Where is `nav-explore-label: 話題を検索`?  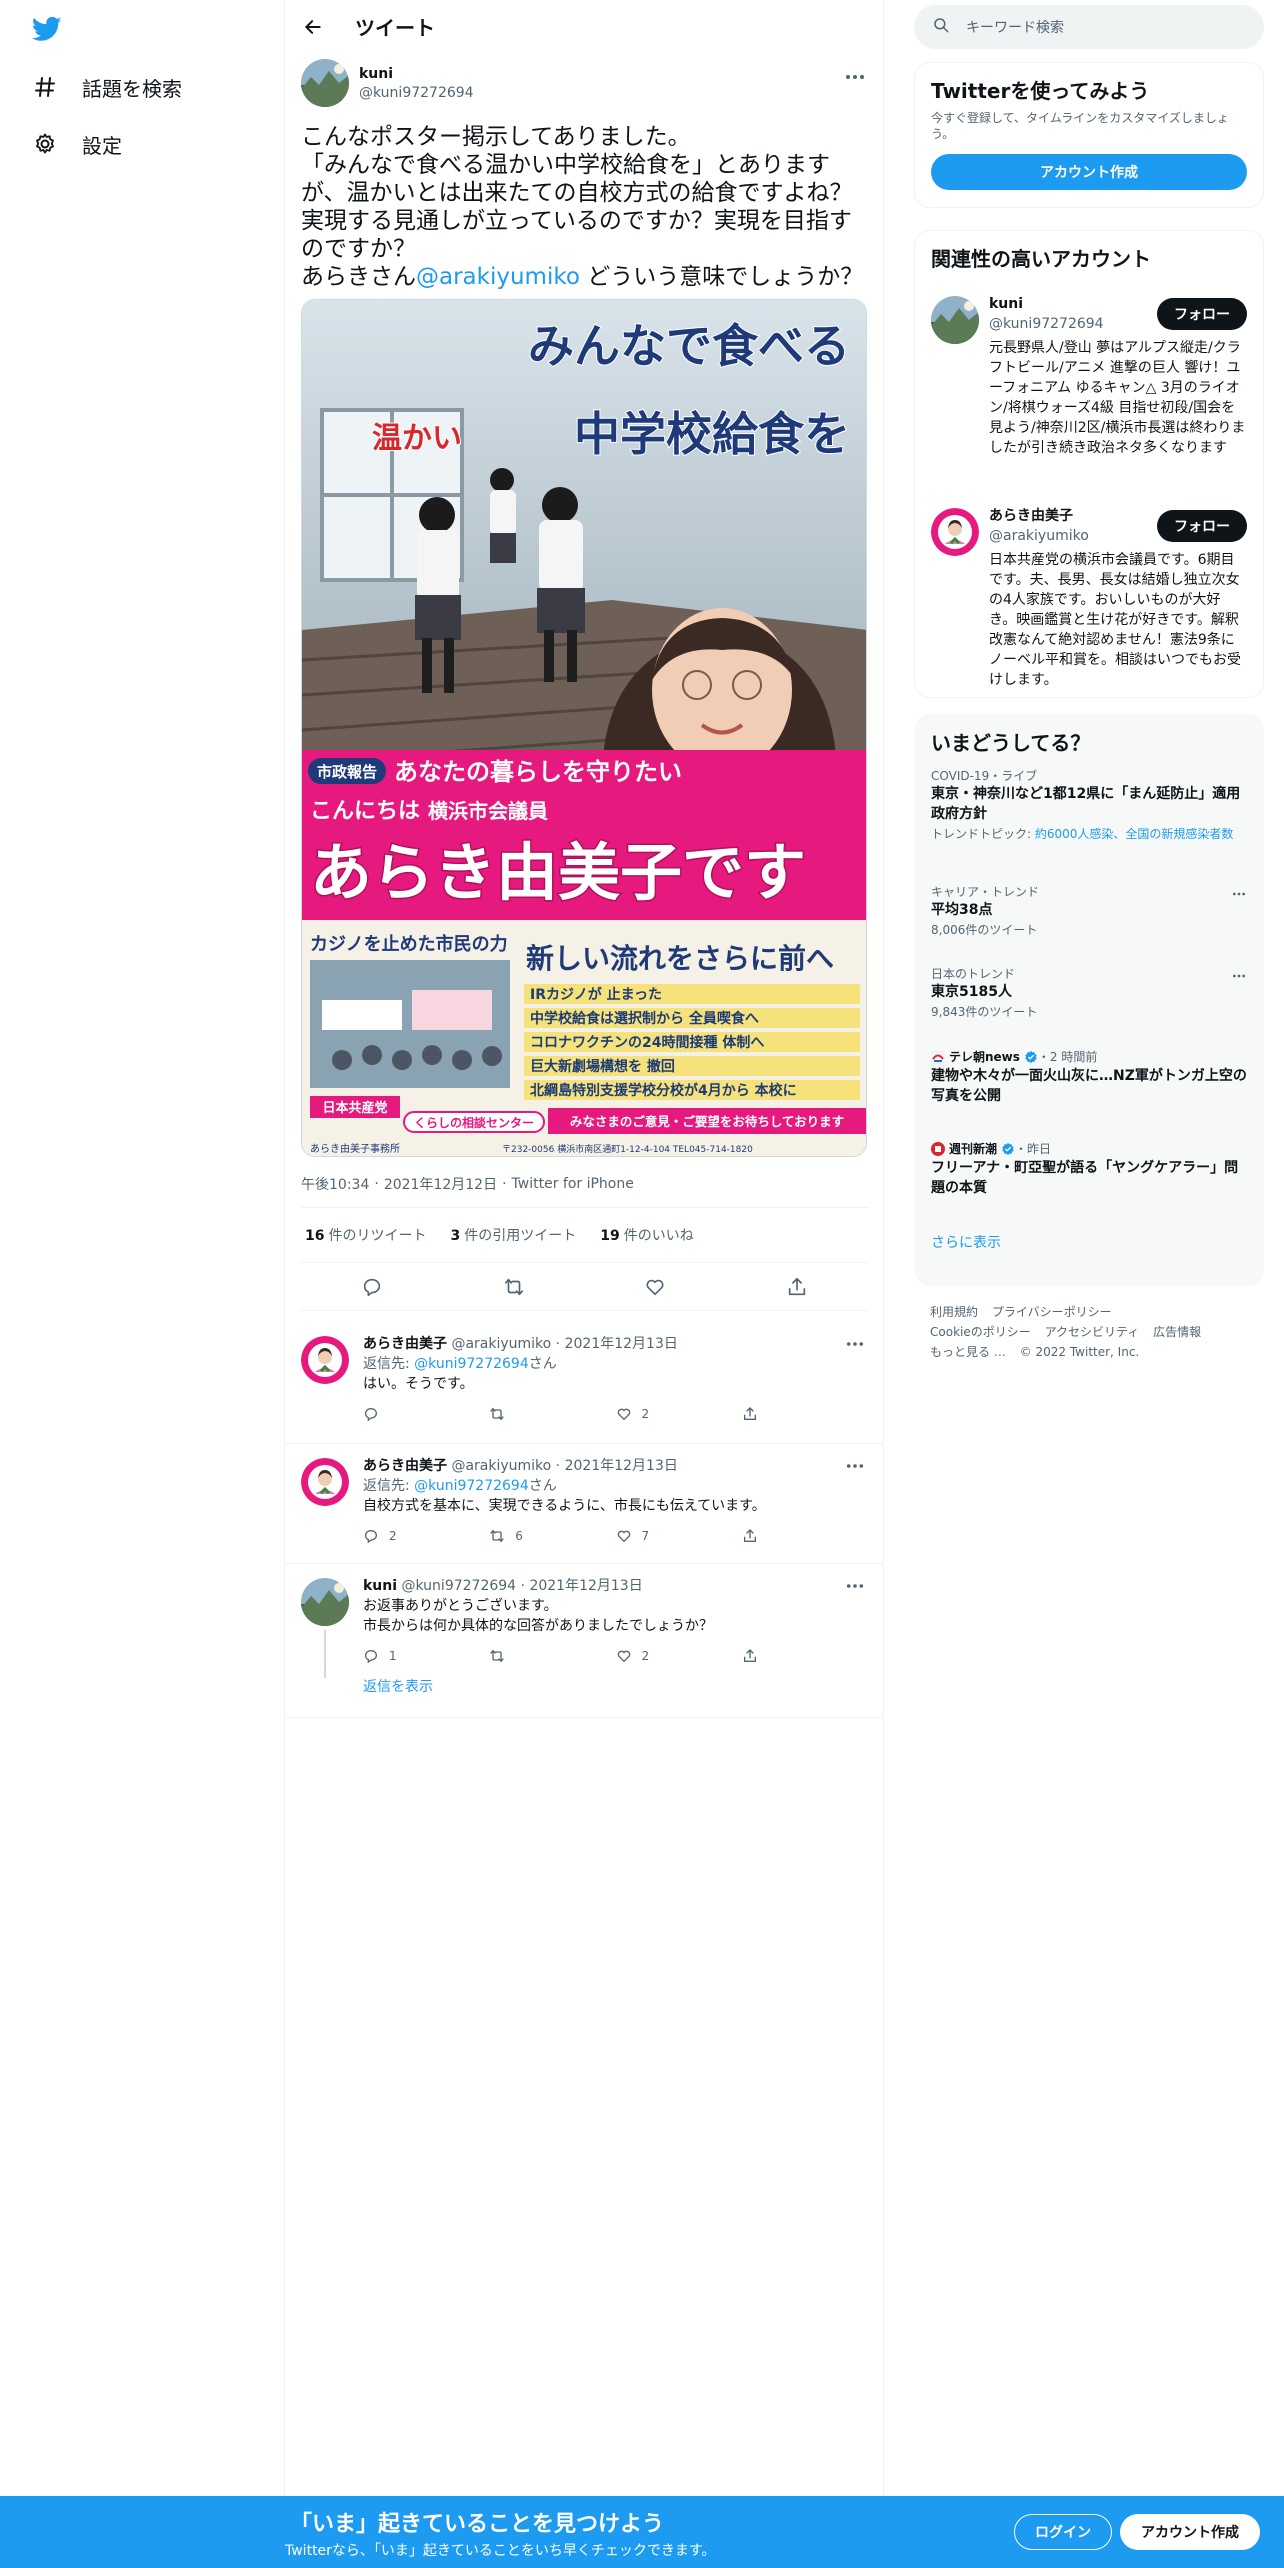 nav-explore-label: 話題を検索 is located at coordinates (132, 88).